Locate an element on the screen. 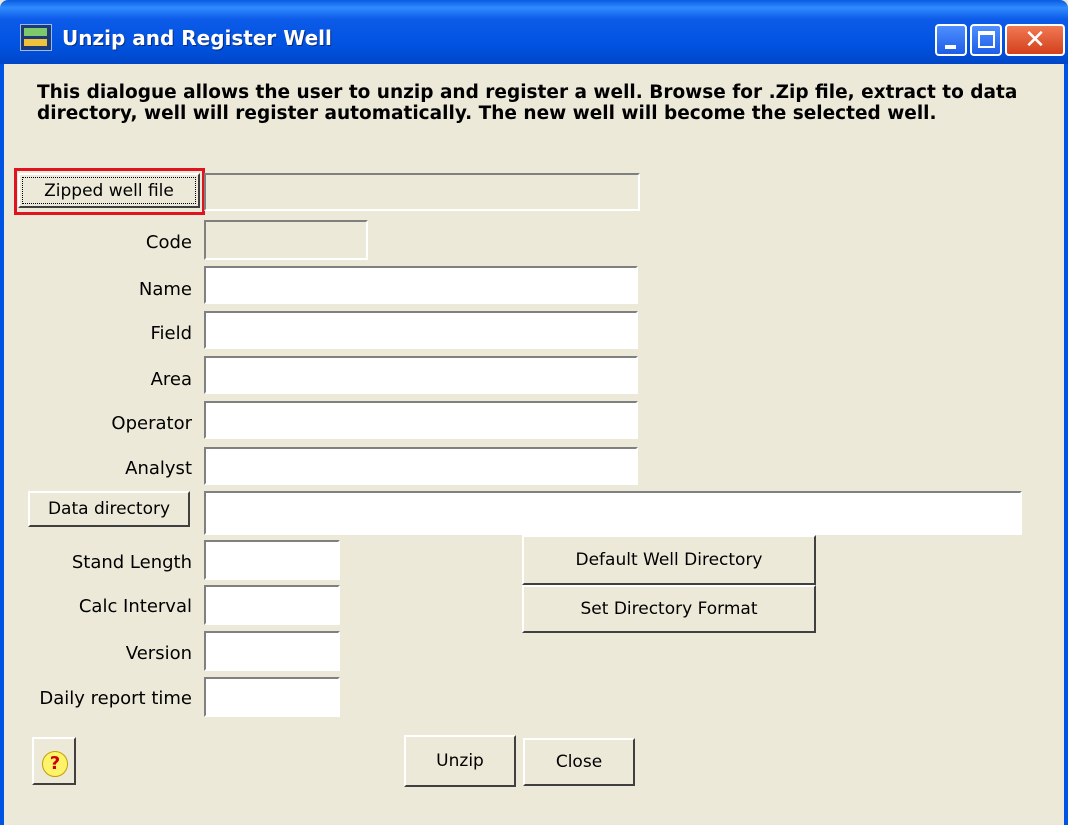 The image size is (1068, 825). field-label: Field is located at coordinates (171, 333).